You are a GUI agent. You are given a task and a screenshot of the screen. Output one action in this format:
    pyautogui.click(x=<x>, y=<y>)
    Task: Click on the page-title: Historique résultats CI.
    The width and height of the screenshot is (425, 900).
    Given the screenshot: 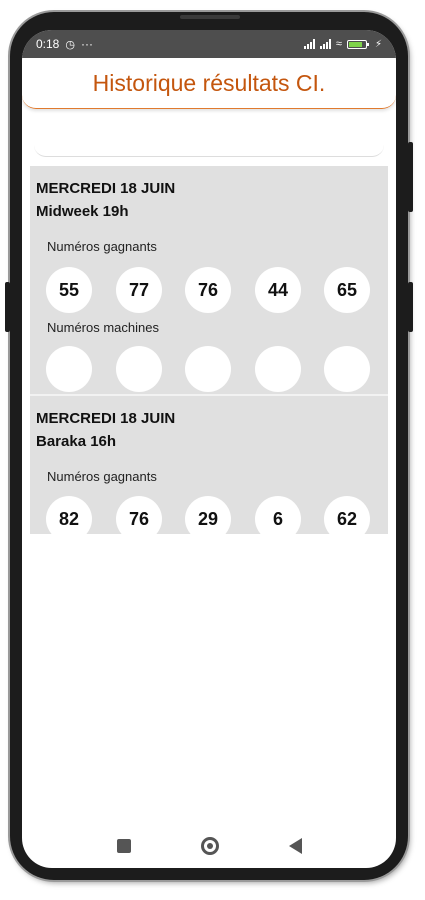 What is the action you would take?
    pyautogui.click(x=209, y=82)
    